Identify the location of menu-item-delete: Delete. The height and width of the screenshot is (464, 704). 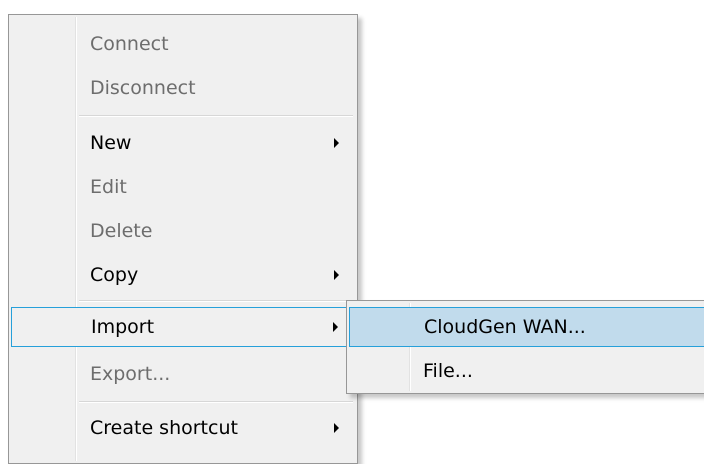
(183, 231).